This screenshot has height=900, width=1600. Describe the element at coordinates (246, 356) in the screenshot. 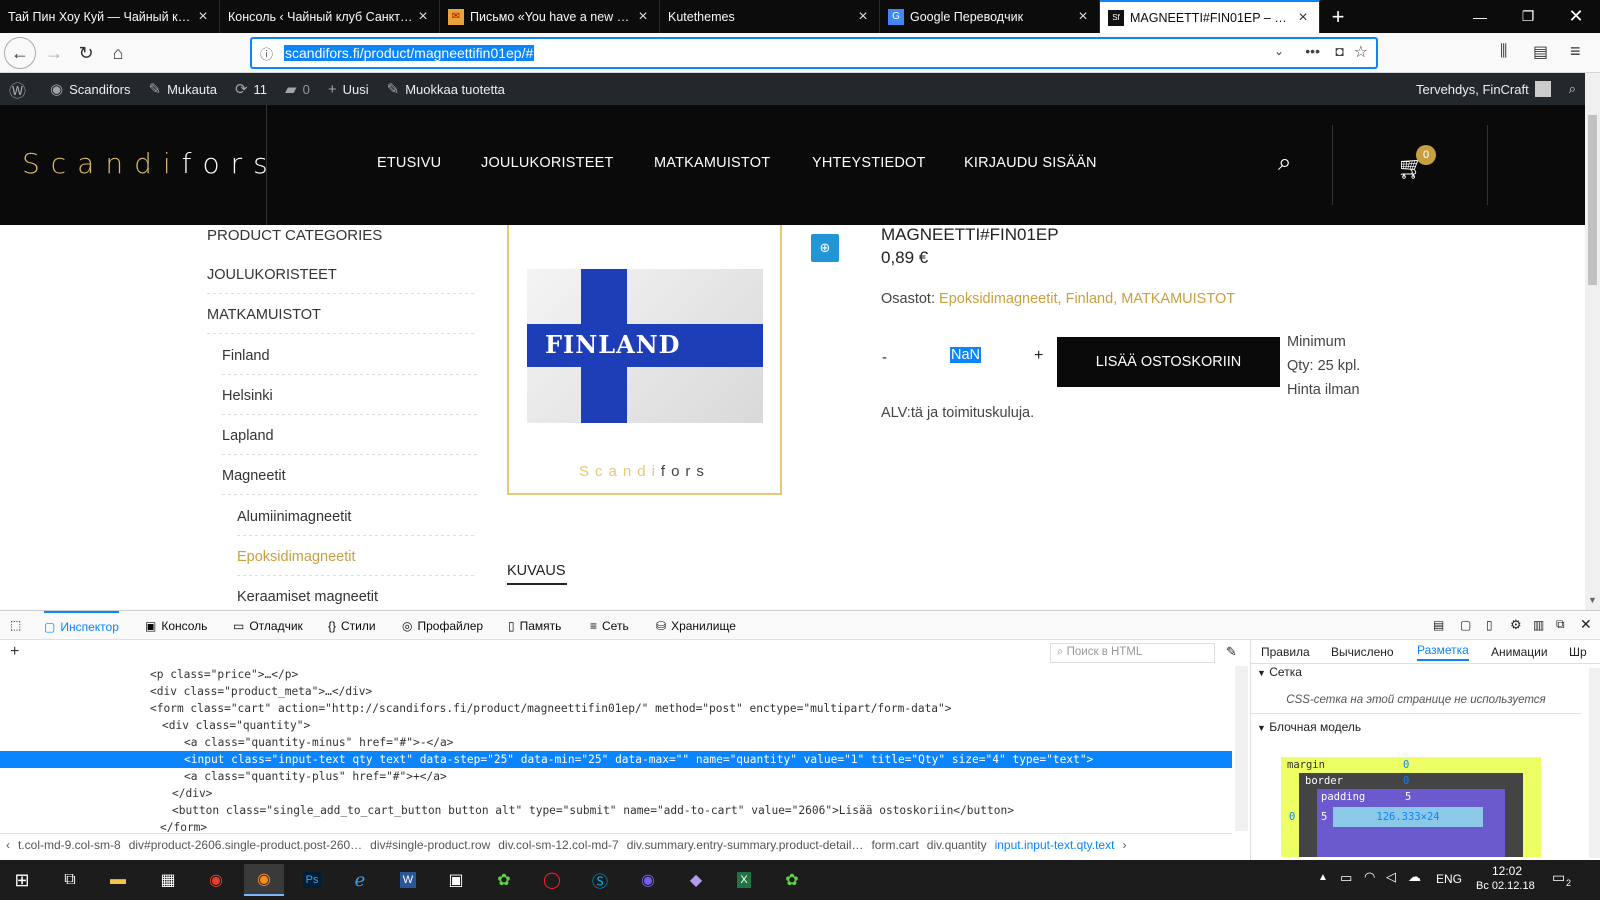

I see `sidebar-item-finland: Finland` at that location.